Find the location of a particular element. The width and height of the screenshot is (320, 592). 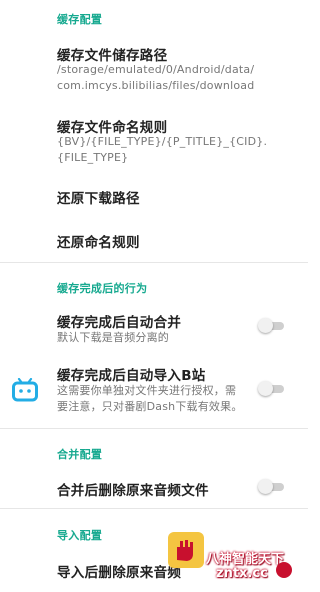

watermark-logo is located at coordinates (186, 550).